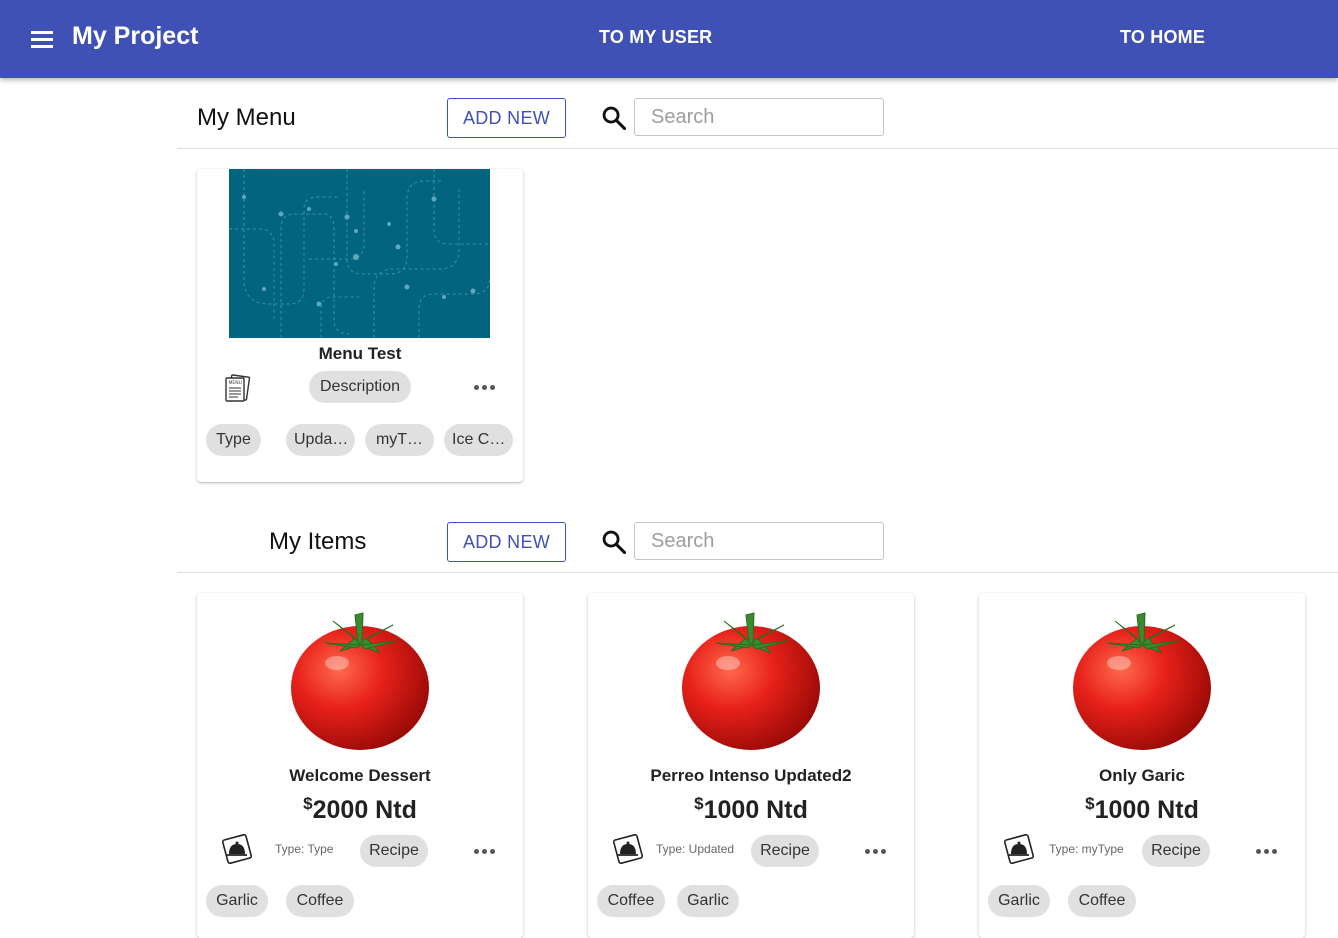  What do you see at coordinates (135, 36) in the screenshot?
I see `app-title: My Project` at bounding box center [135, 36].